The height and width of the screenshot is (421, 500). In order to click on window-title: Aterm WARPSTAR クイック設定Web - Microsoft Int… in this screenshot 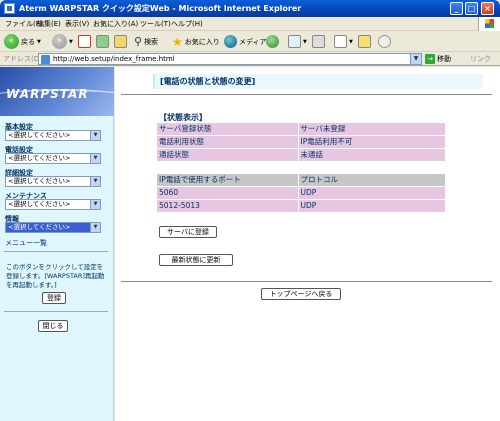, I will do `click(160, 8)`.